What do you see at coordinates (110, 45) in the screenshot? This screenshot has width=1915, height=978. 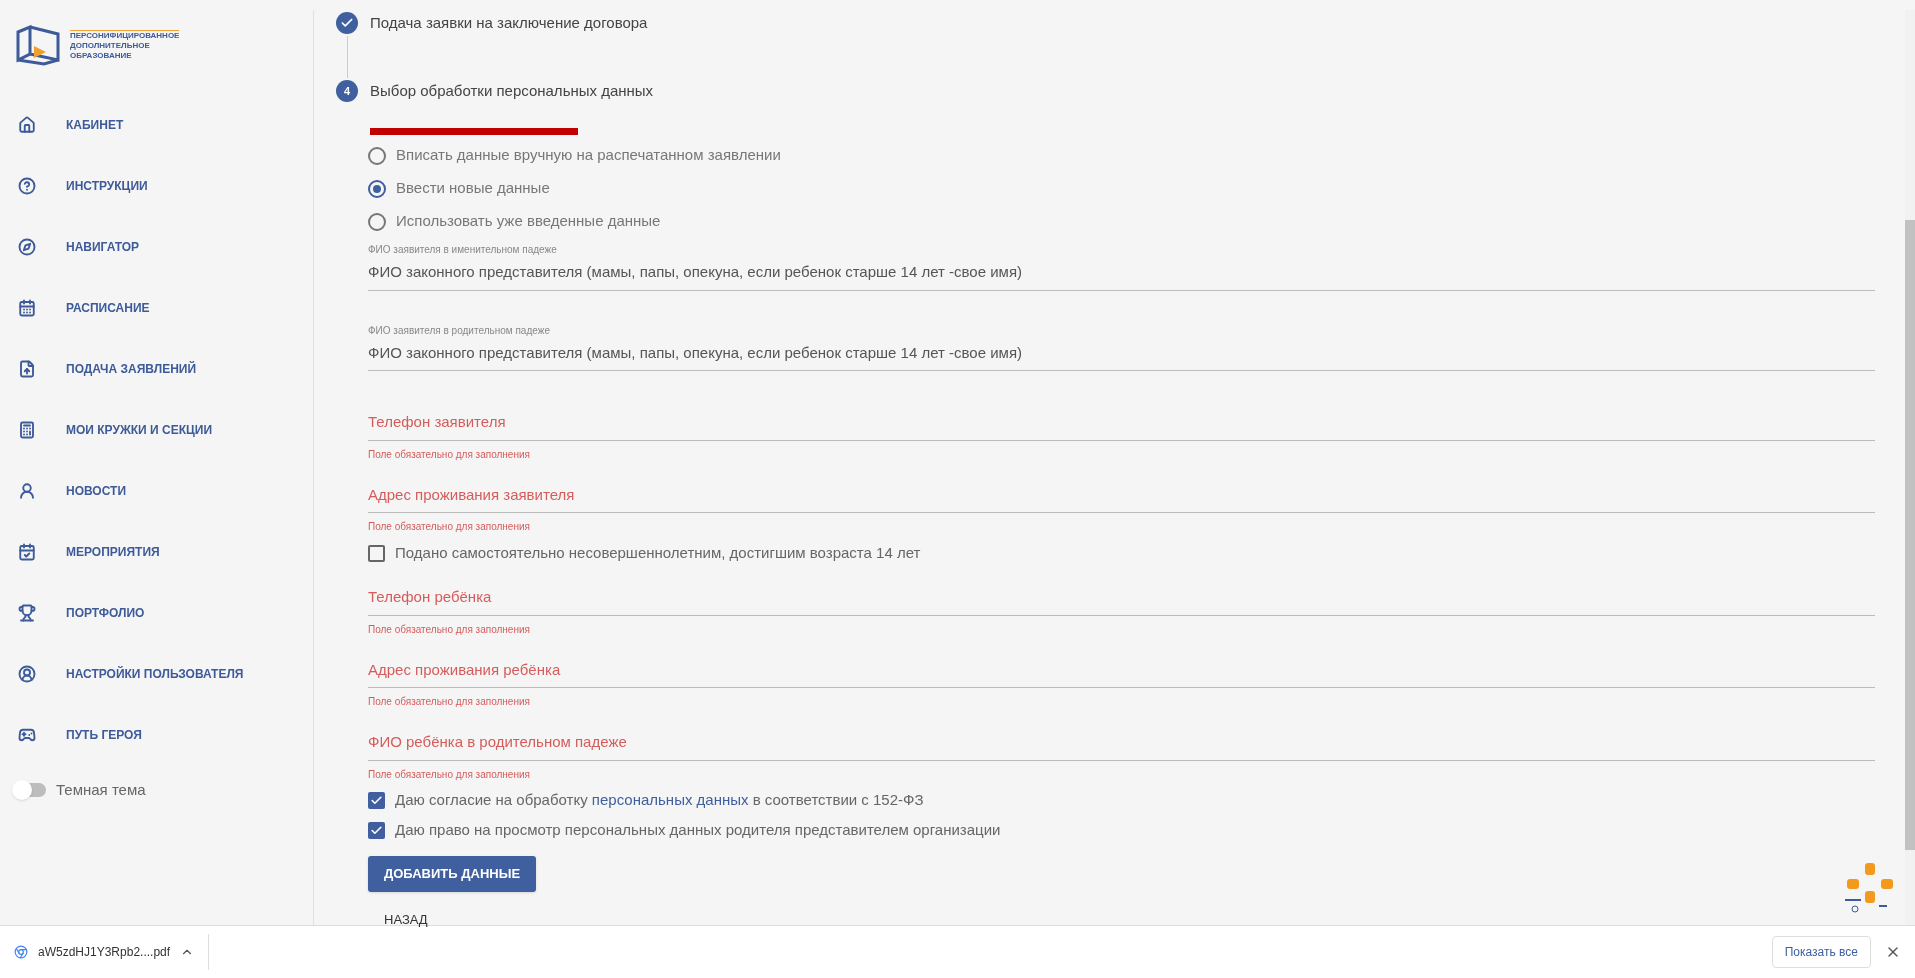 I see `logo-text: ДОПОЛНИТЕЛЬНОЕ` at bounding box center [110, 45].